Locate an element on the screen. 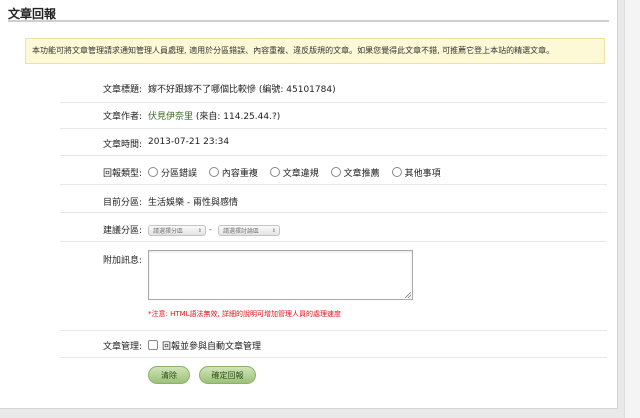 The image size is (640, 418). extra-info-label: 附加訊息: is located at coordinates (122, 261).